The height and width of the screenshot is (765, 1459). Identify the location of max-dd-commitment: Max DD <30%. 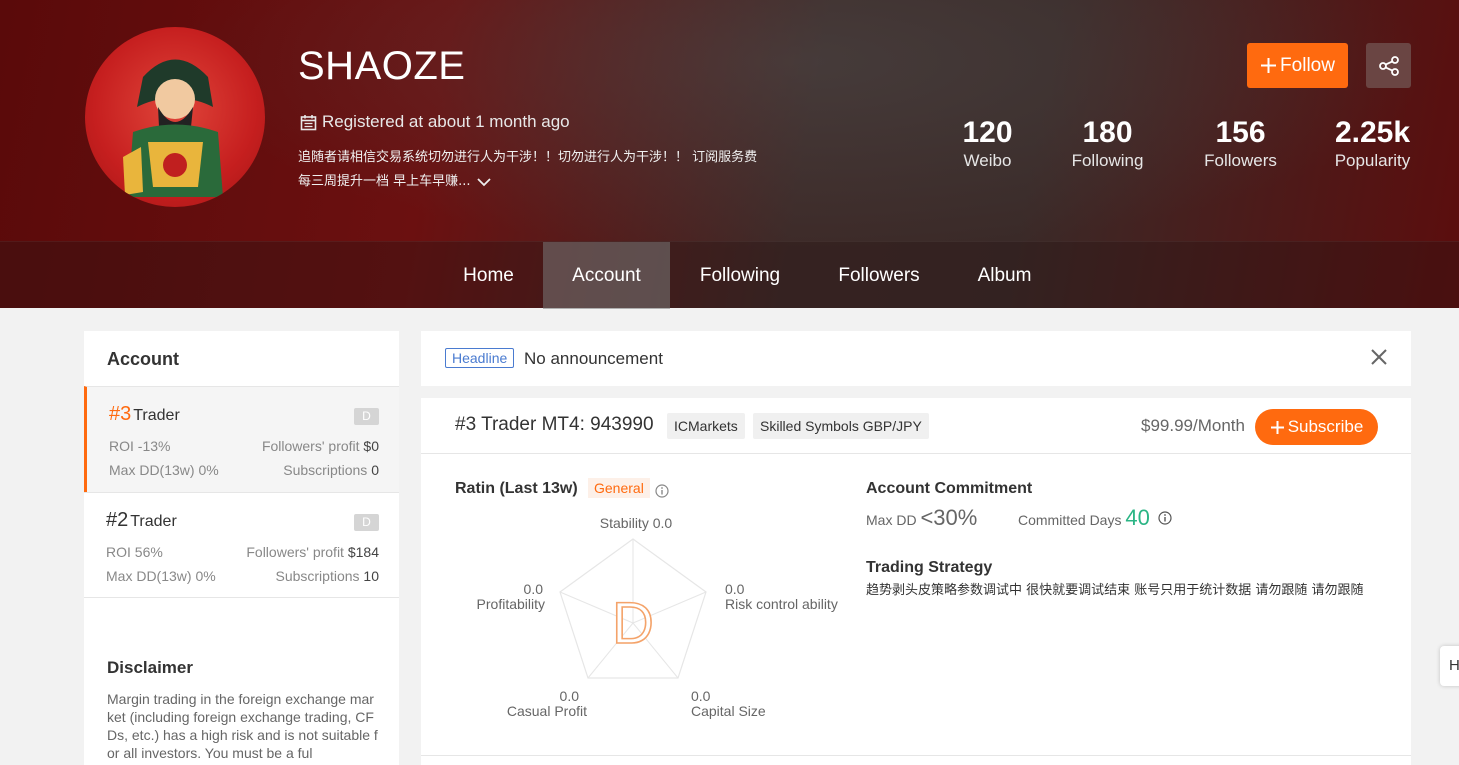
(921, 518).